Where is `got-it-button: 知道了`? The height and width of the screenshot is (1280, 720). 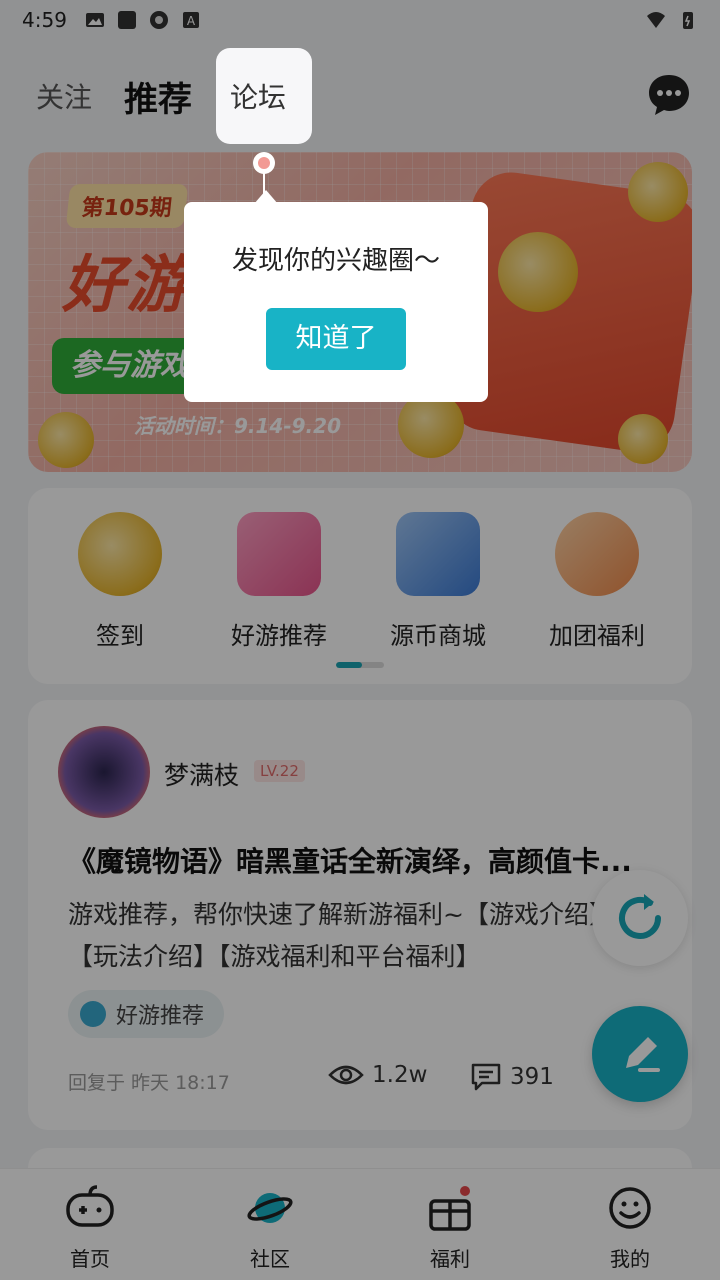
got-it-button: 知道了 is located at coordinates (336, 339).